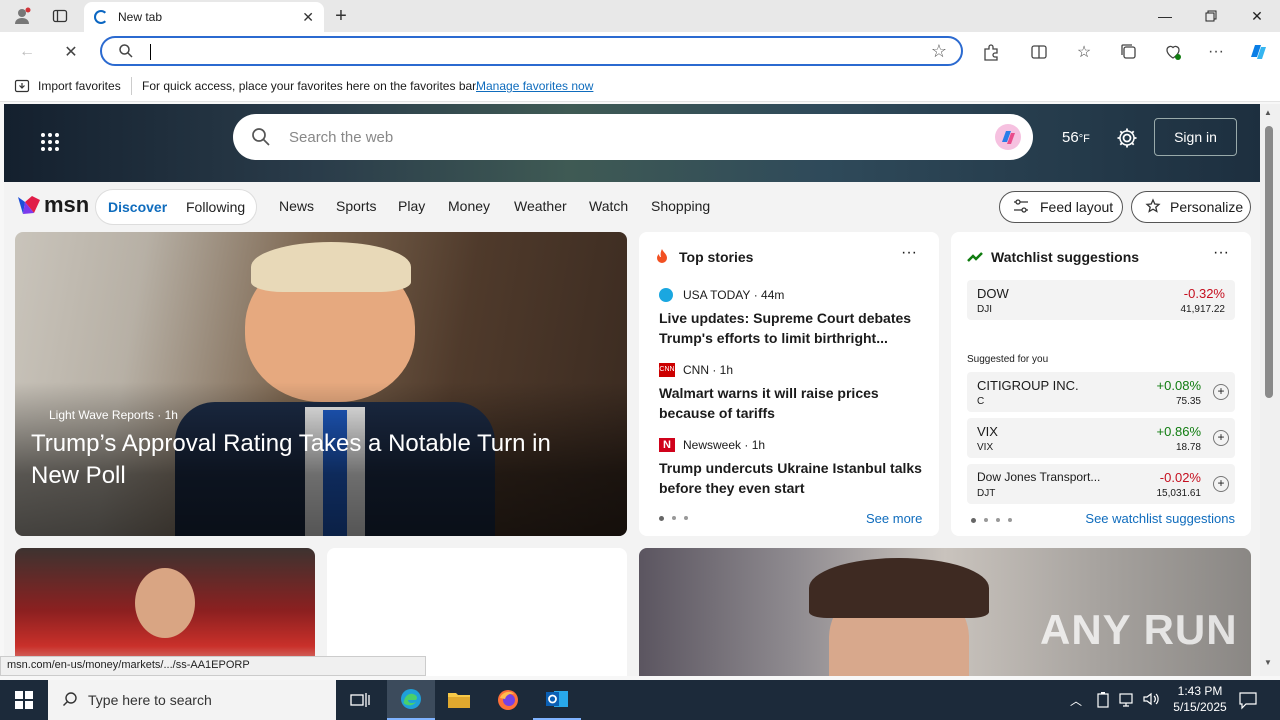 Image resolution: width=1280 pixels, height=720 pixels. I want to click on msn-butterfly-icon, so click(29, 205).